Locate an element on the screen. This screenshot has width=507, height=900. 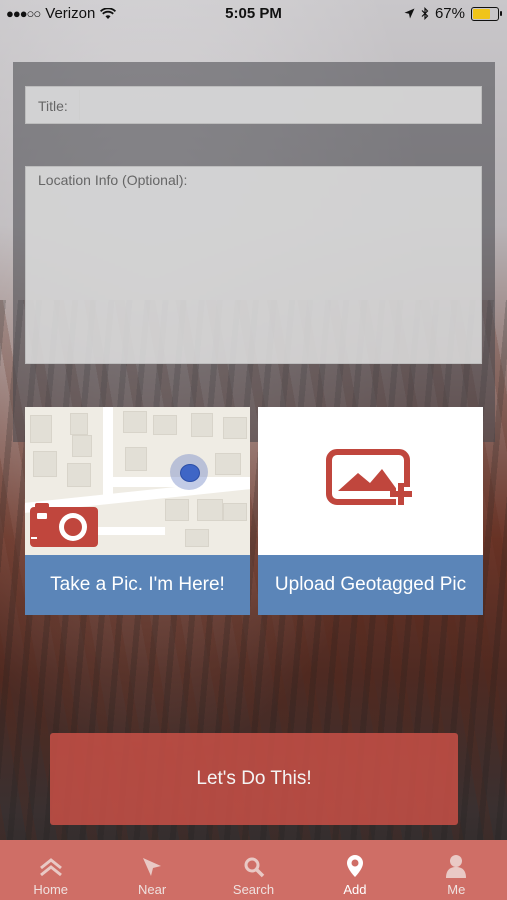
tab-home: Home is located at coordinates (50, 870).